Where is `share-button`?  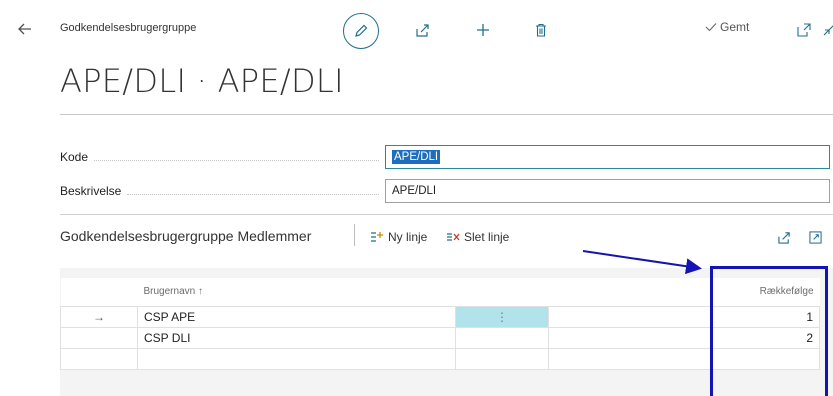
share-button is located at coordinates (423, 30).